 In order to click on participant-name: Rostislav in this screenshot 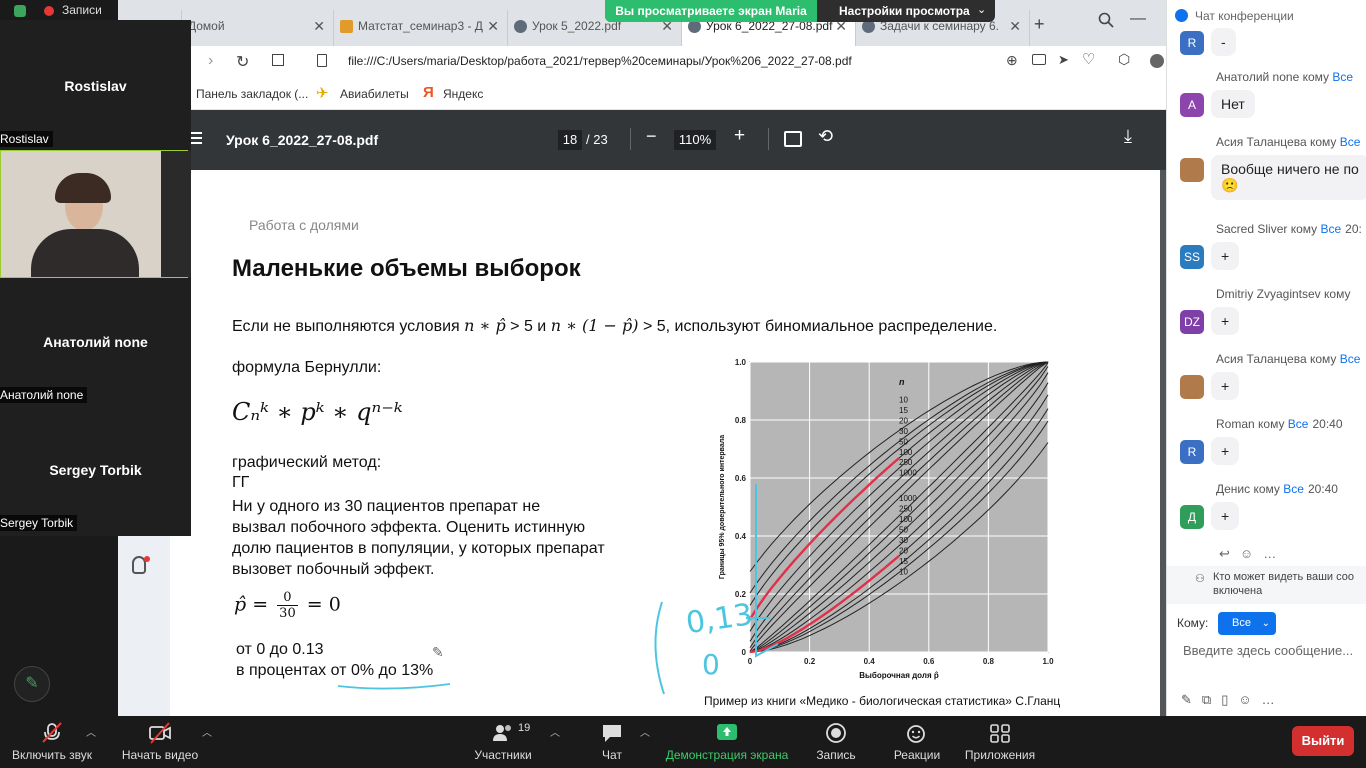, I will do `click(95, 86)`.